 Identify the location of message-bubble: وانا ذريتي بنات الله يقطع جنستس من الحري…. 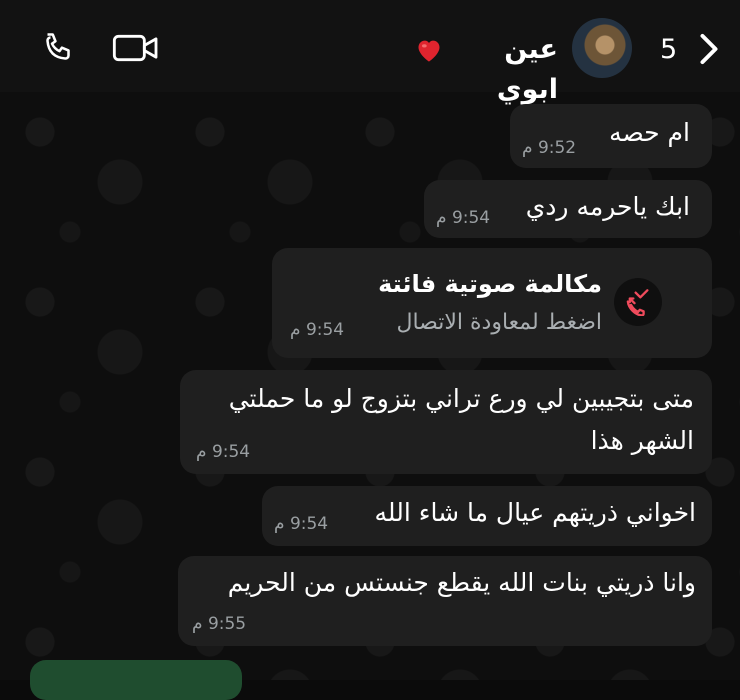
(445, 601).